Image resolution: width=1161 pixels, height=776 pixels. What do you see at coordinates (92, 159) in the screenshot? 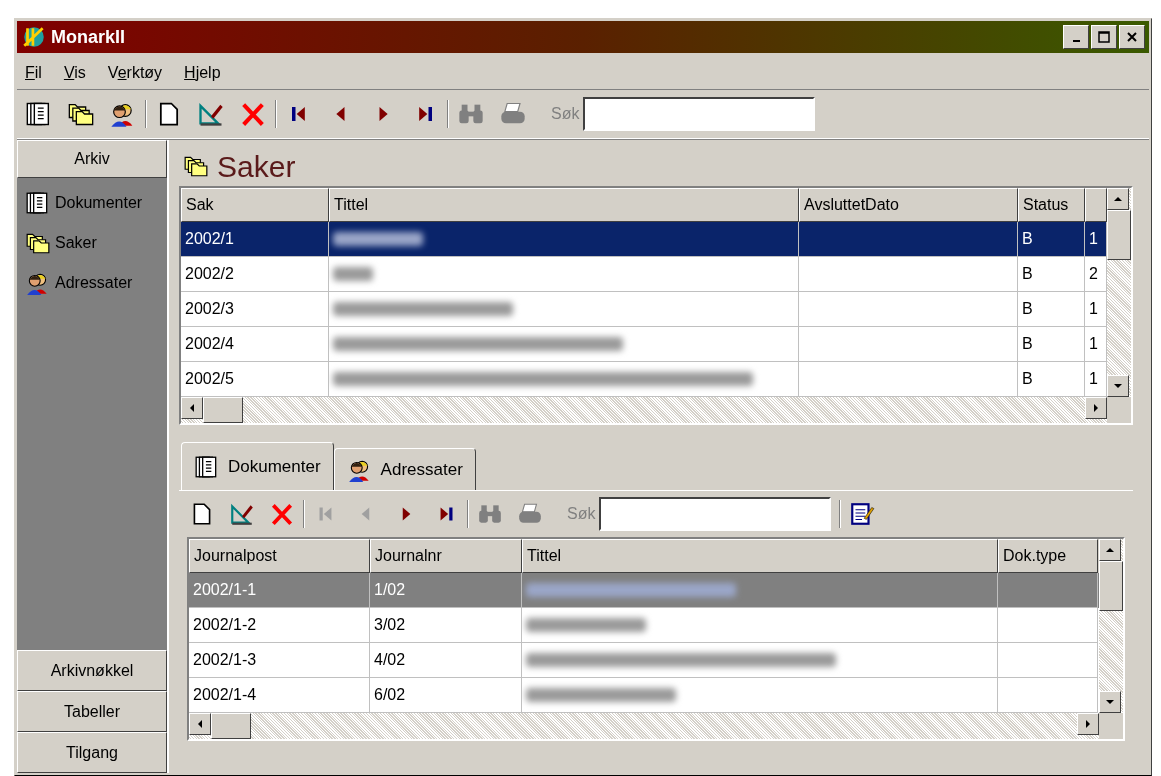
I see `sidebar-header-button: Arkiv` at bounding box center [92, 159].